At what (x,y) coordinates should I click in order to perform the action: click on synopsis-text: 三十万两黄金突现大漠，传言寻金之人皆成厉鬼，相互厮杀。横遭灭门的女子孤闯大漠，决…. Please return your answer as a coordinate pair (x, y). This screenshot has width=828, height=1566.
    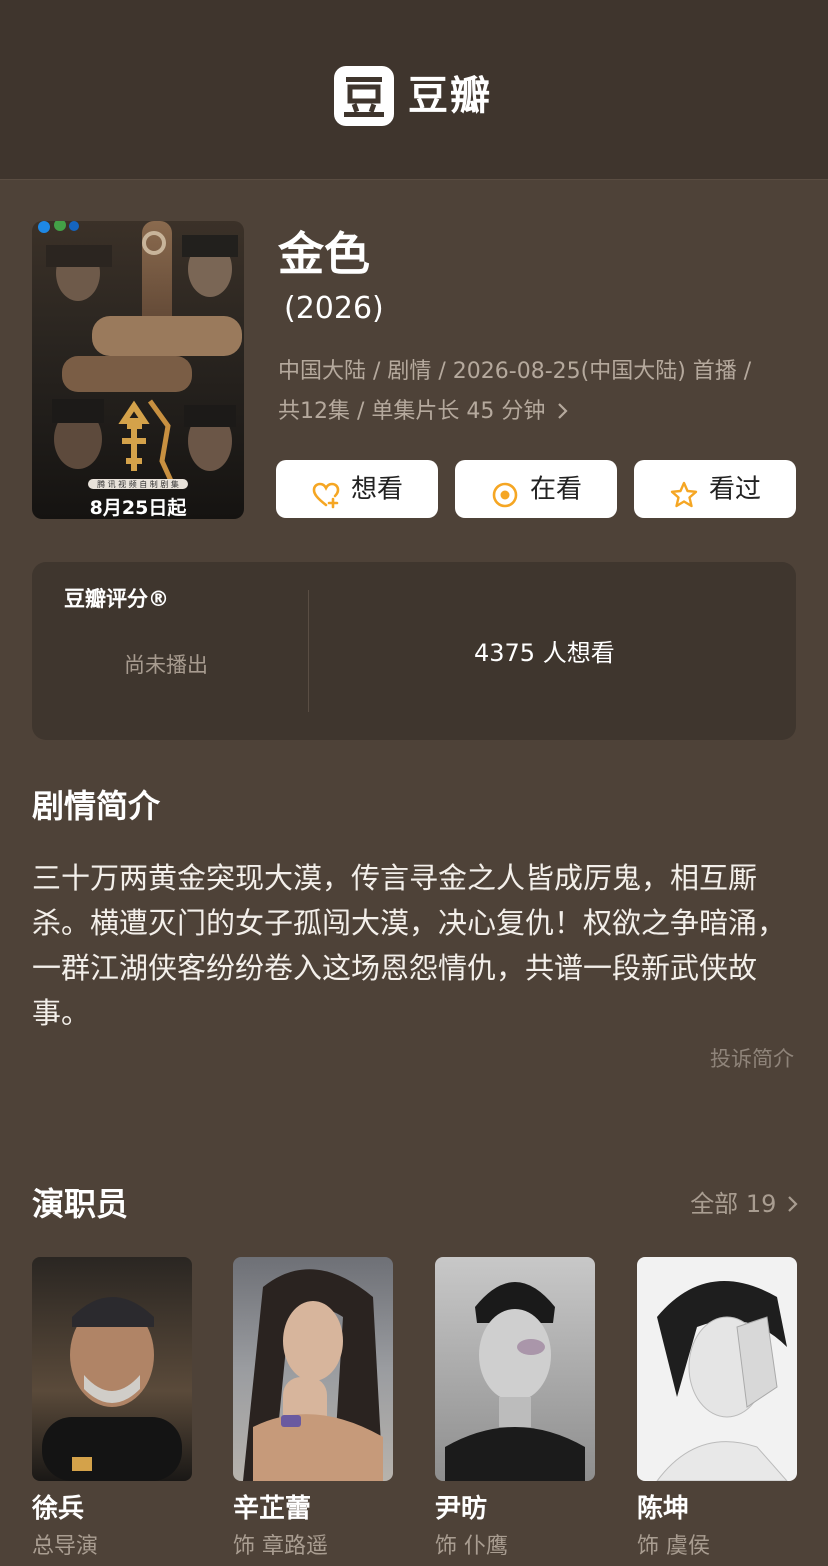
    Looking at the image, I should click on (409, 945).